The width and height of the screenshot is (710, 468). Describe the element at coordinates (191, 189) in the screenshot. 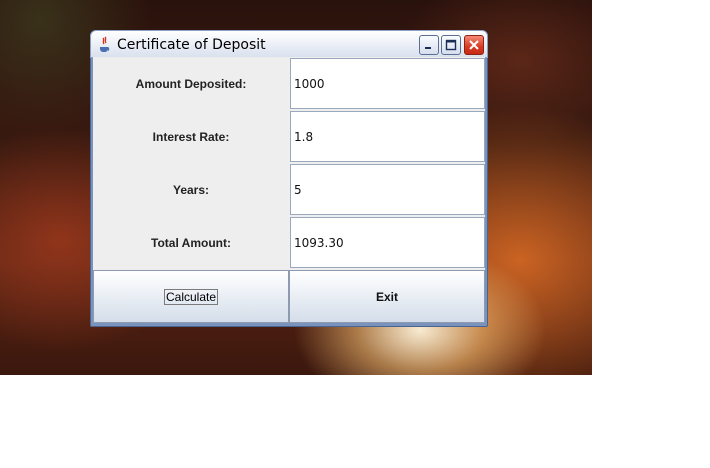

I see `years-label: Years:` at that location.